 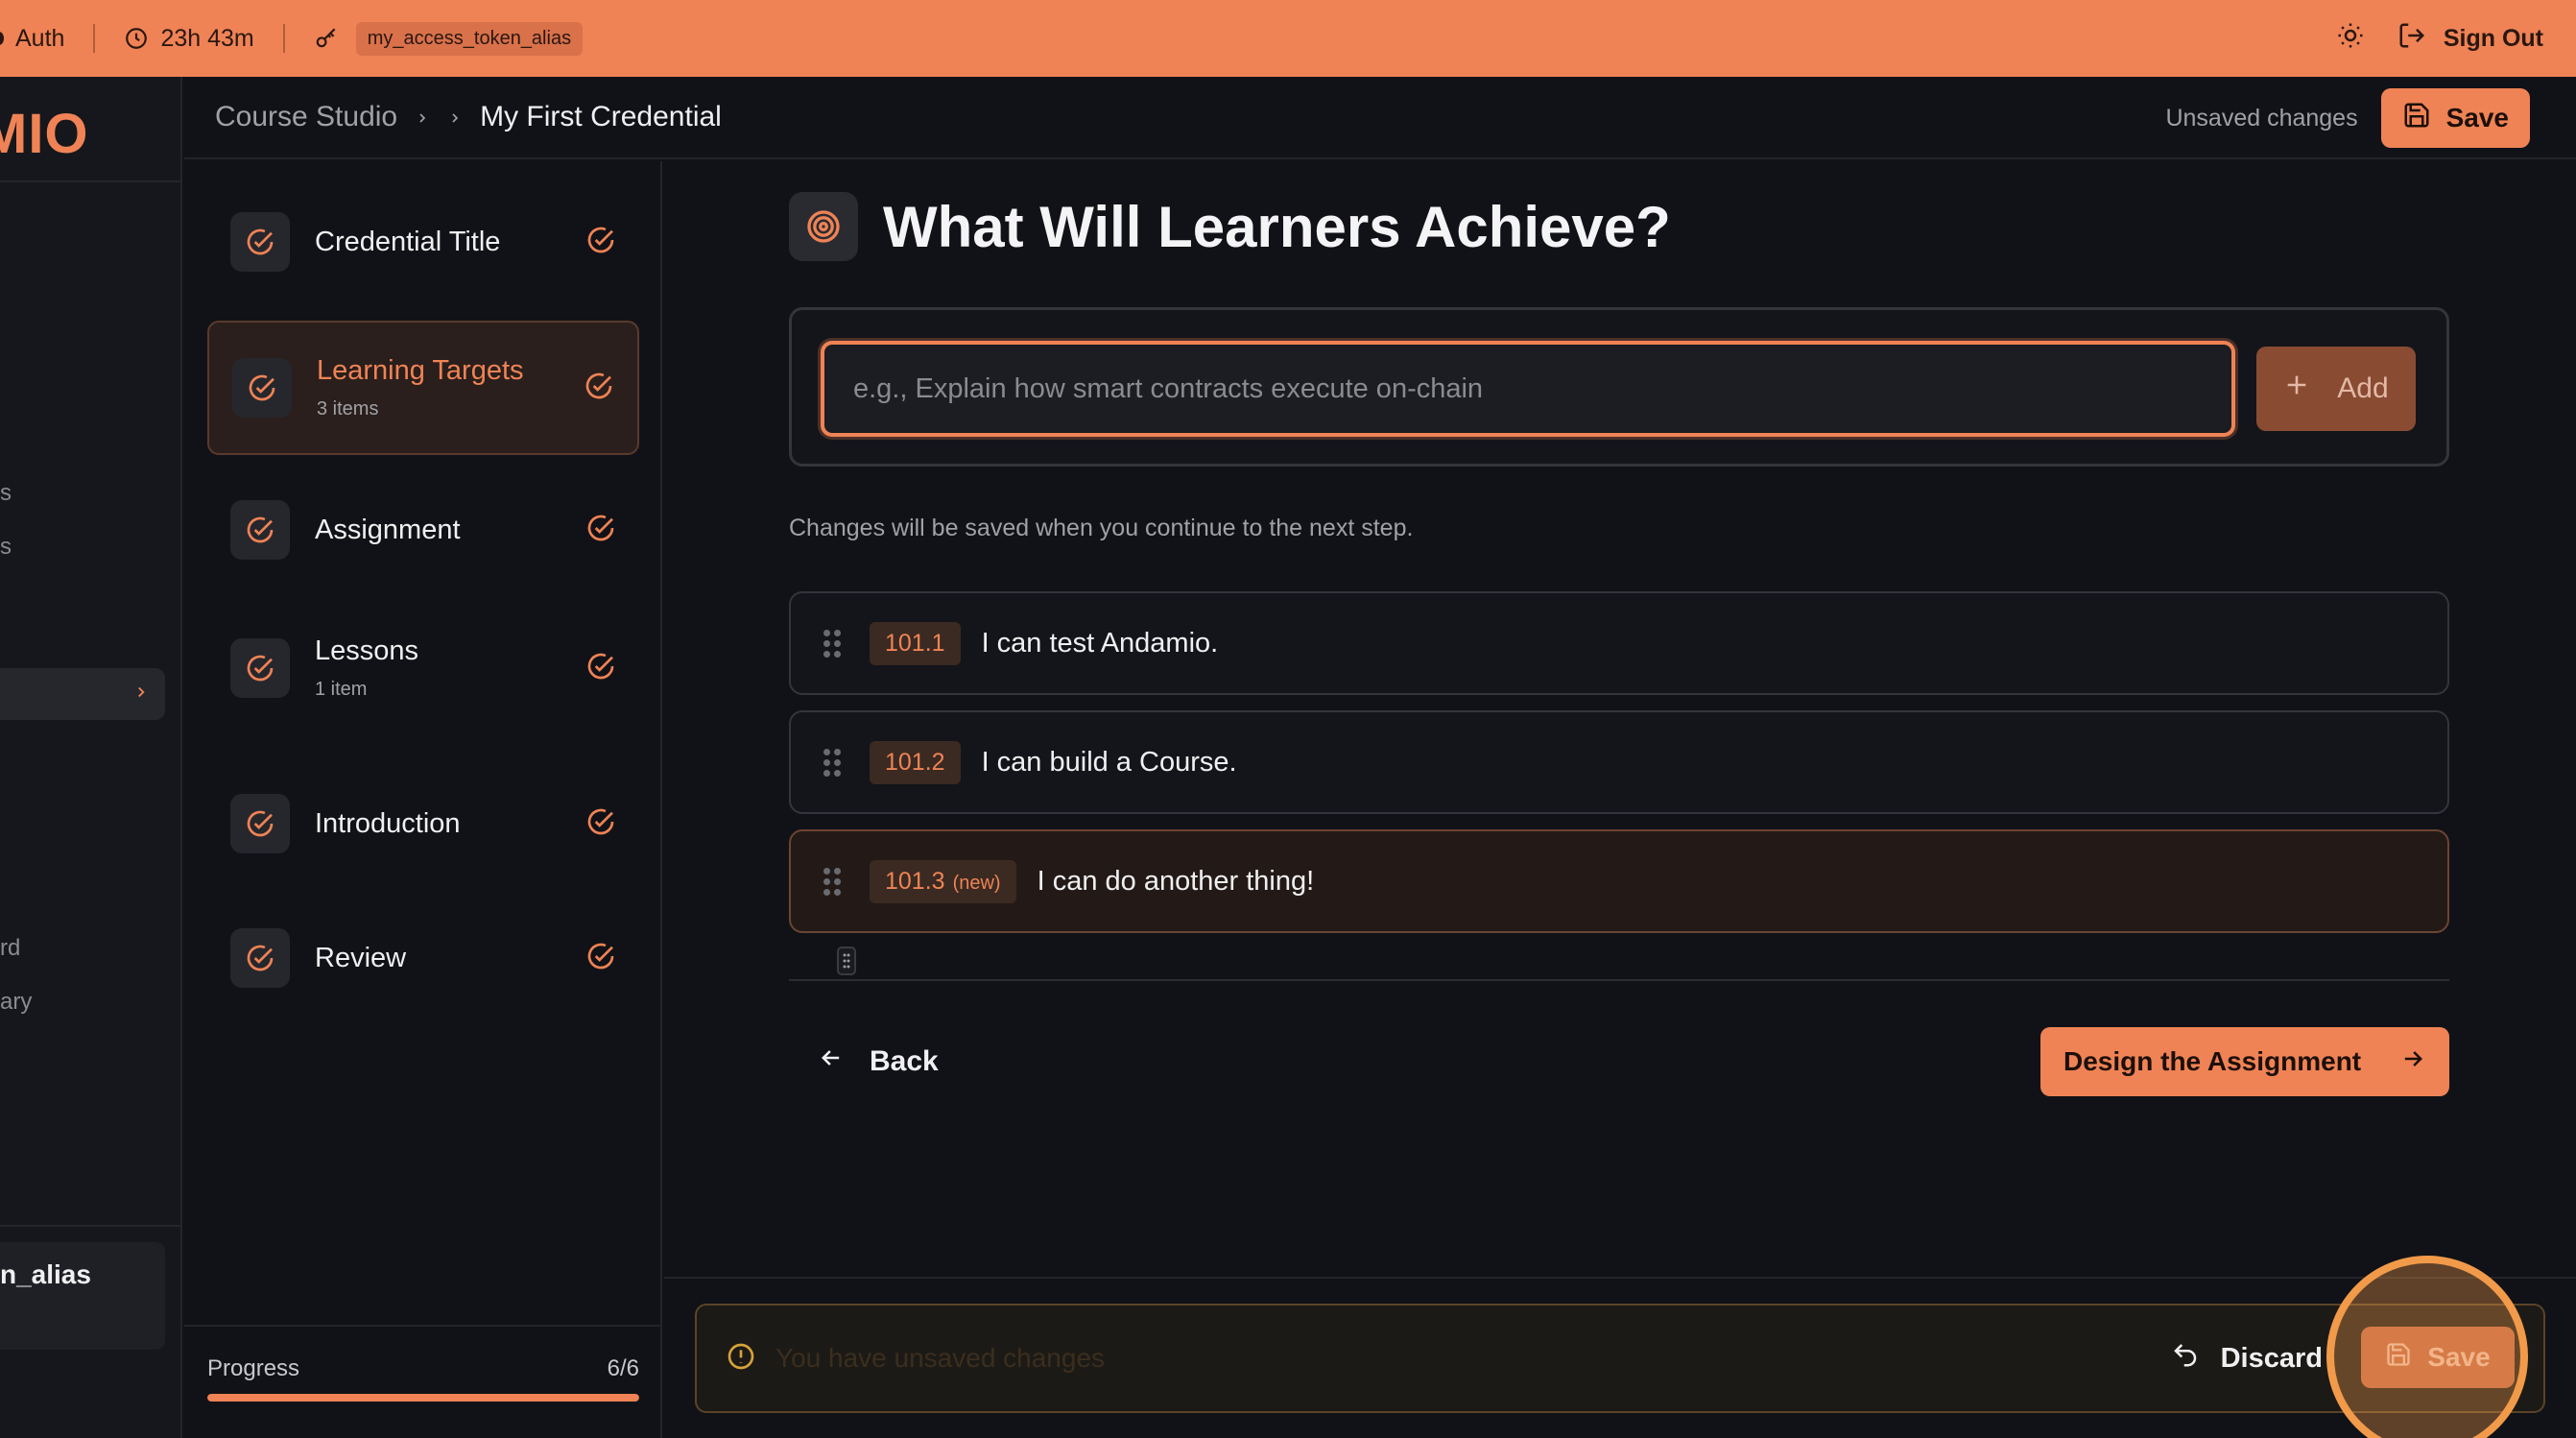 What do you see at coordinates (2, 38) in the screenshot?
I see `status-dot-icon` at bounding box center [2, 38].